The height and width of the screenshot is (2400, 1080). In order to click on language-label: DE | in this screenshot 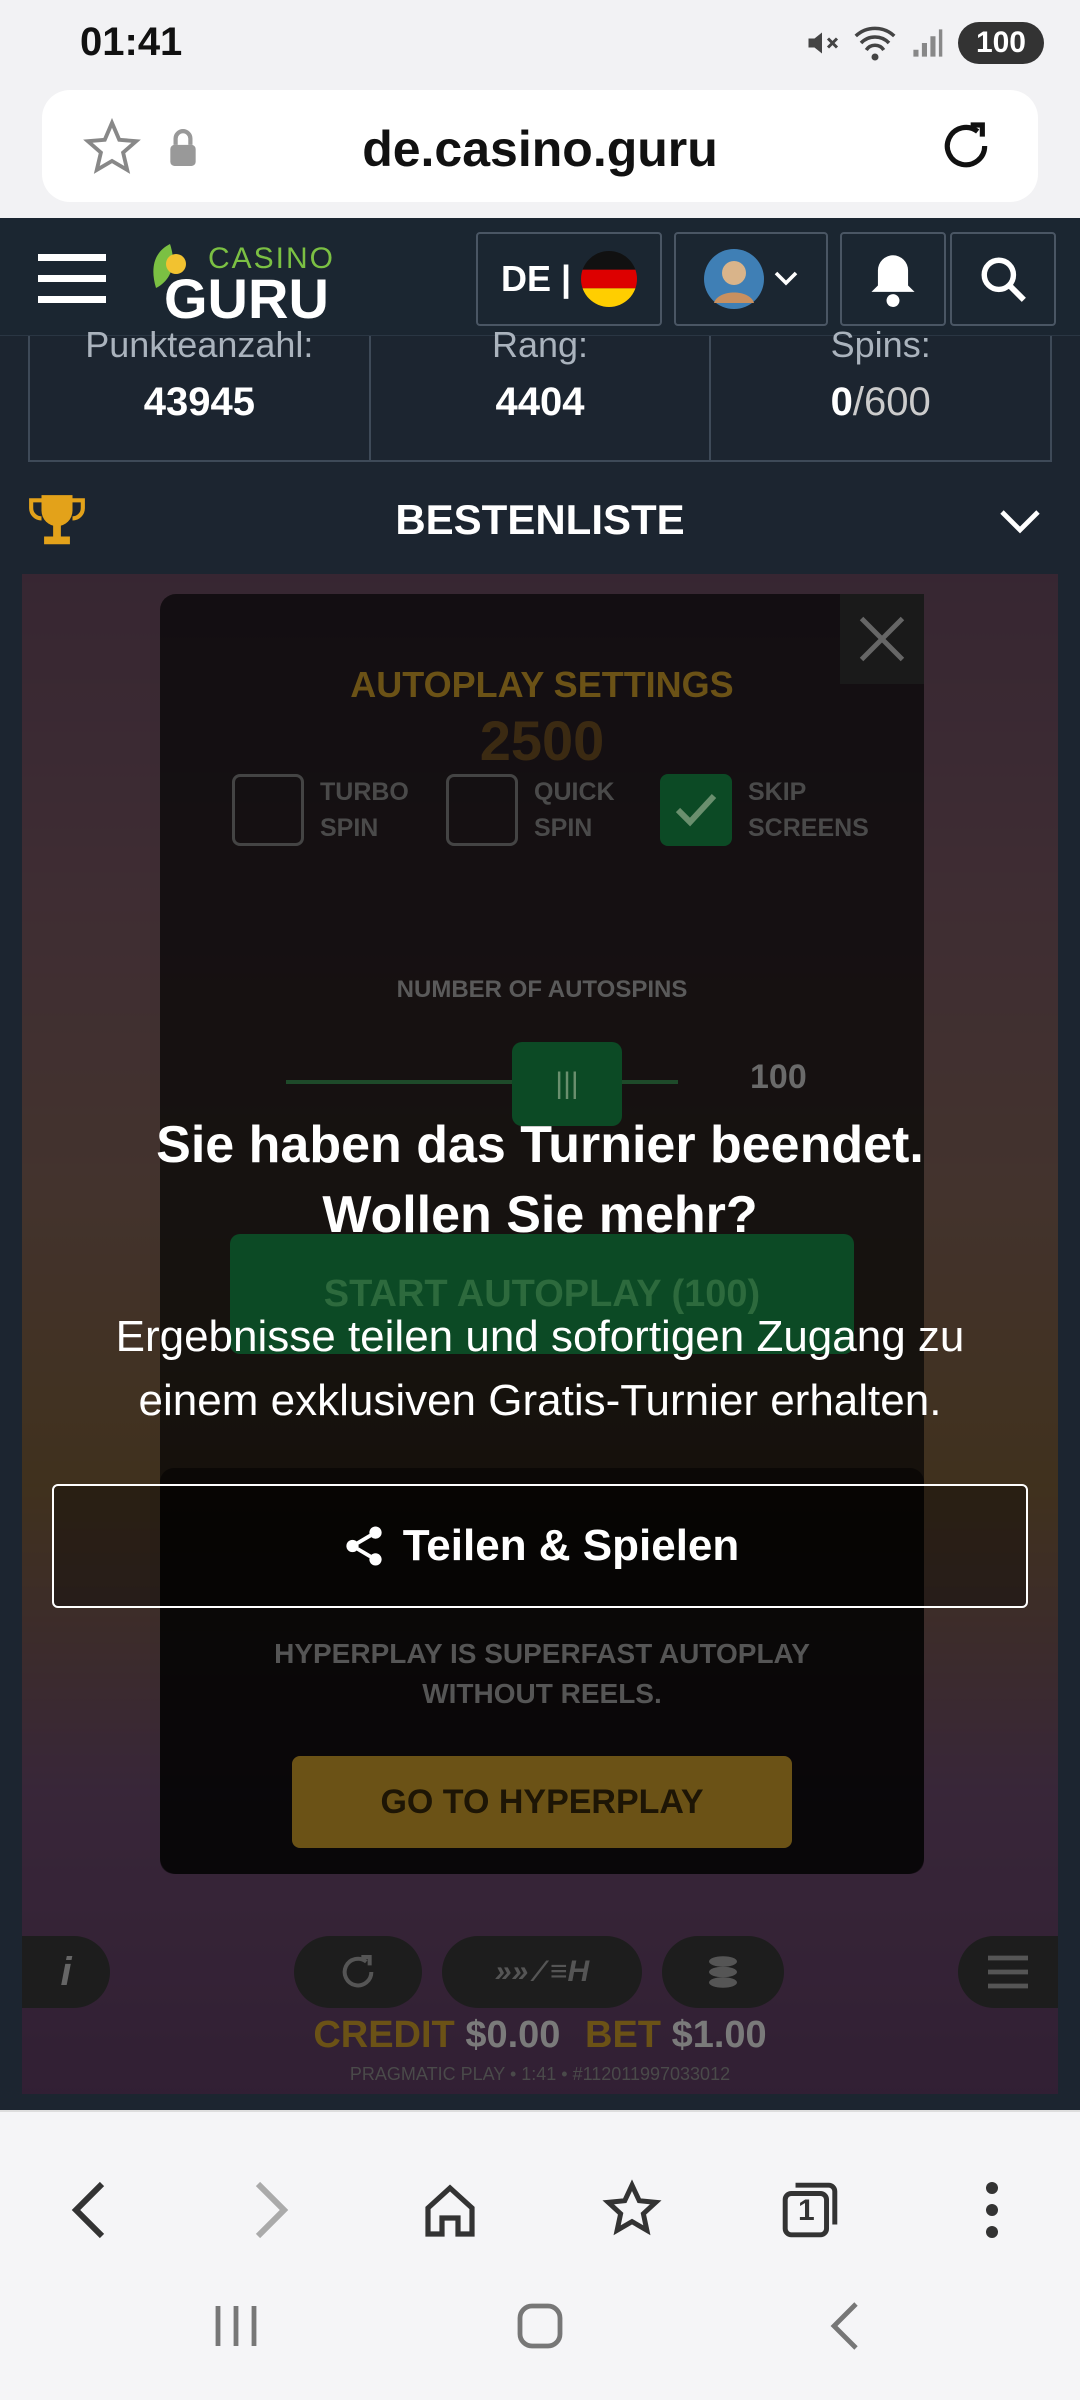, I will do `click(536, 278)`.